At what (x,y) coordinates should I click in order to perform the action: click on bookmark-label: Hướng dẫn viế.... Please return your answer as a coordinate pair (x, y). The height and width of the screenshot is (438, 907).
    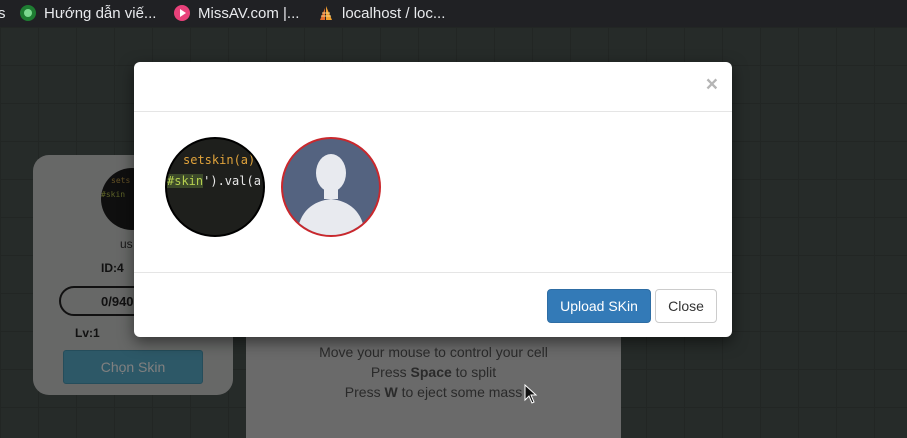
    Looking at the image, I should click on (100, 13).